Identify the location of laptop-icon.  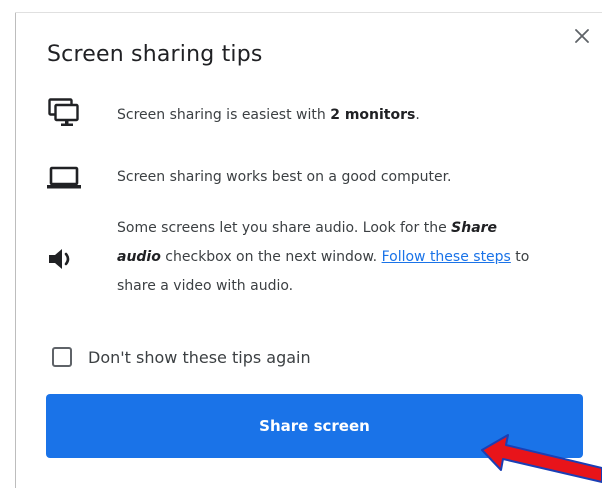
(64, 178).